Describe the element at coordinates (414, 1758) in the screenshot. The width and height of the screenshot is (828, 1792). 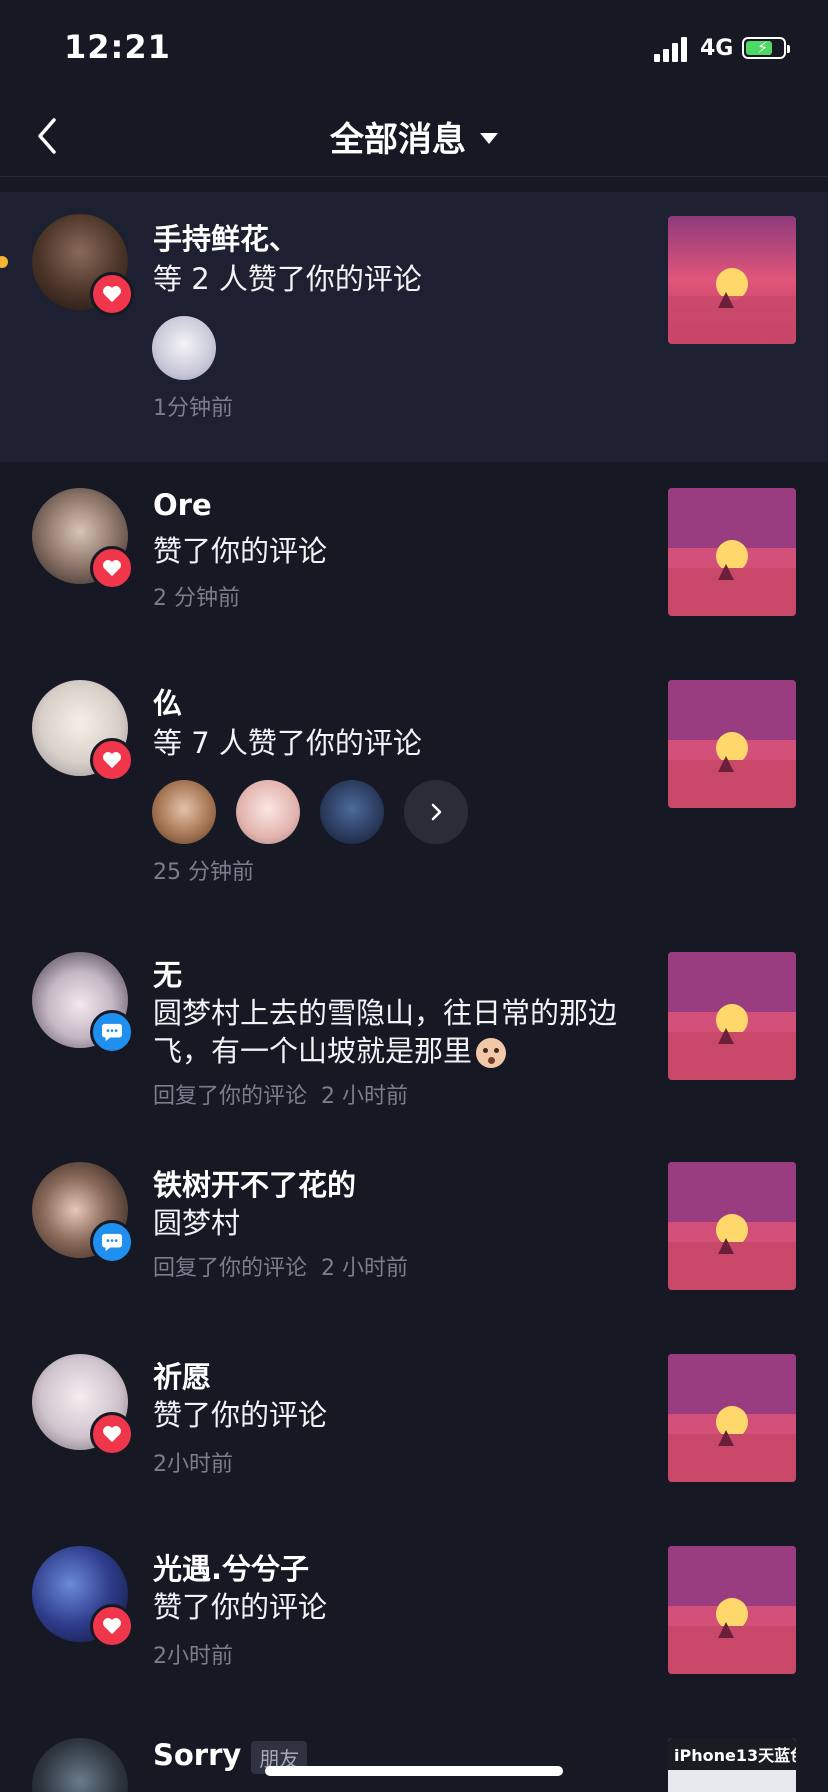
I see `list-item: Sorry 朋友 iPhone13天蓝色` at that location.